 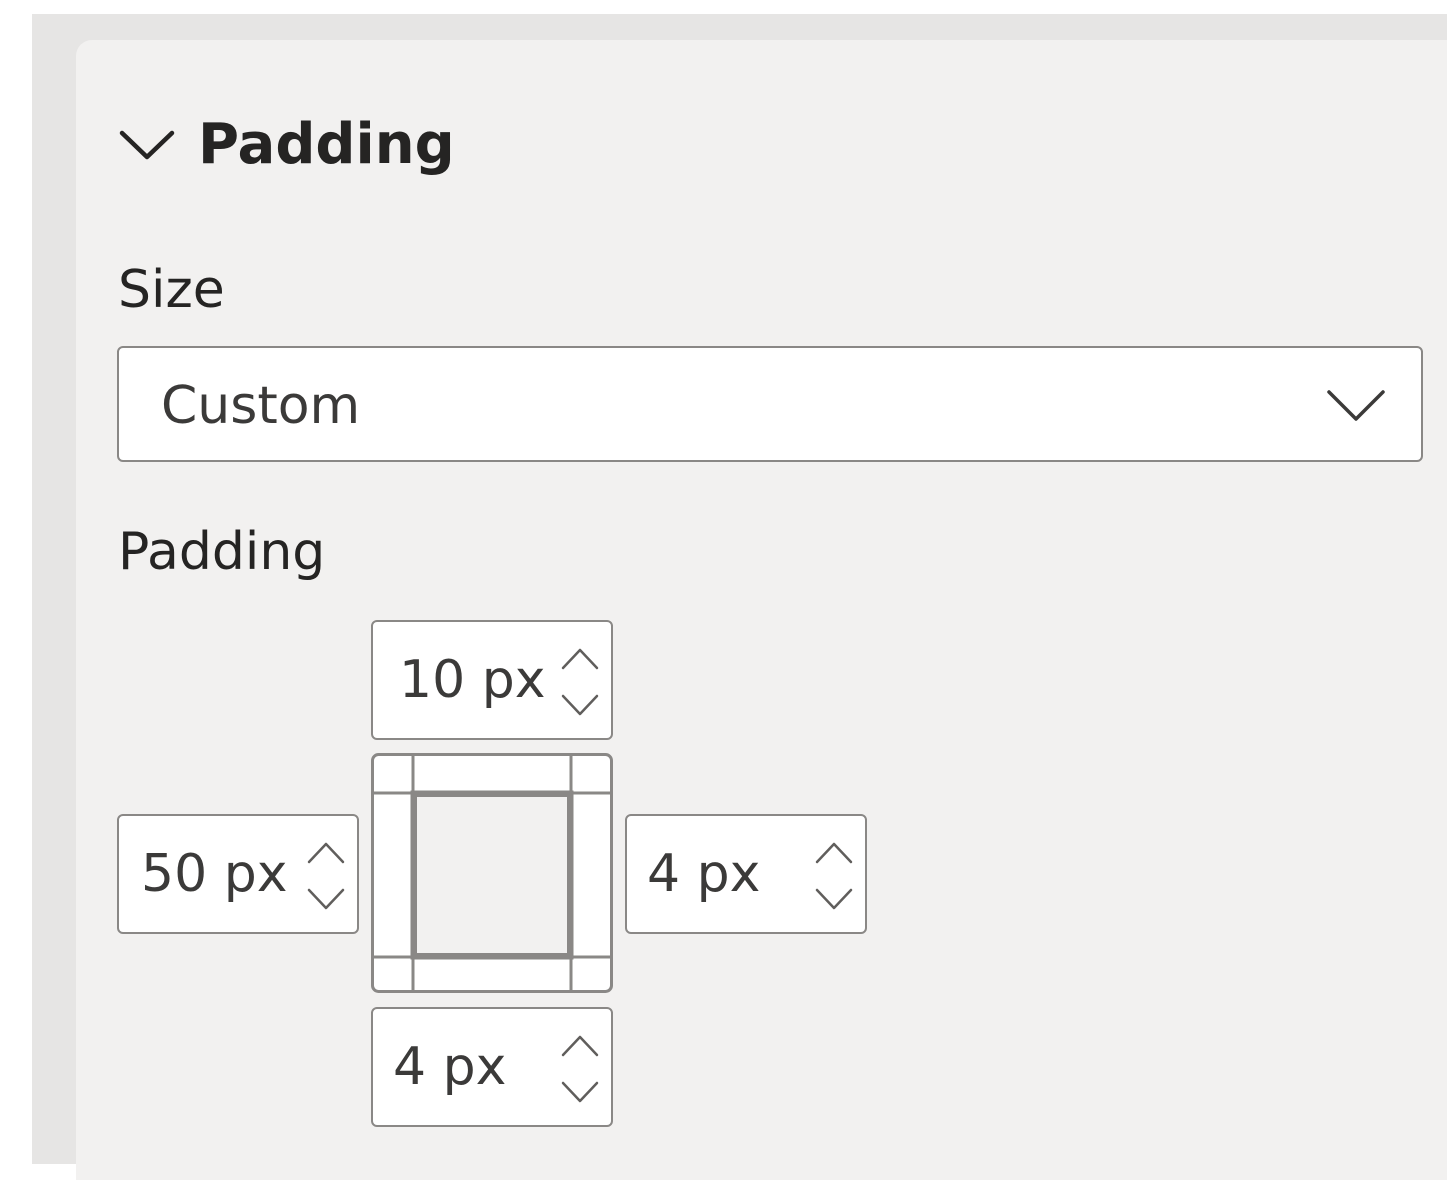 I want to click on padding-right-value: 4 px, so click(x=704, y=874).